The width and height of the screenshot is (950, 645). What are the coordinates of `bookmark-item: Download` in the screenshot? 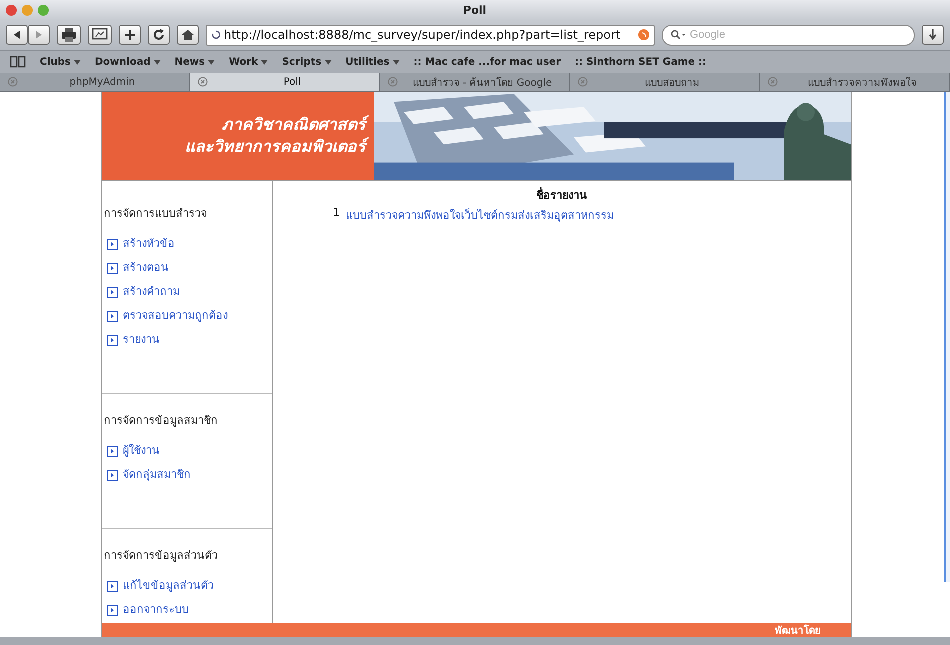 It's located at (128, 62).